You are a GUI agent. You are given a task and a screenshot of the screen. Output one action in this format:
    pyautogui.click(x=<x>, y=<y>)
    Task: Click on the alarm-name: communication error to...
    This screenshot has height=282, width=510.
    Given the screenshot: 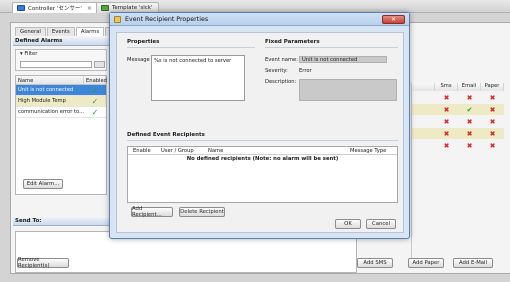 What is the action you would take?
    pyautogui.click(x=51, y=112)
    